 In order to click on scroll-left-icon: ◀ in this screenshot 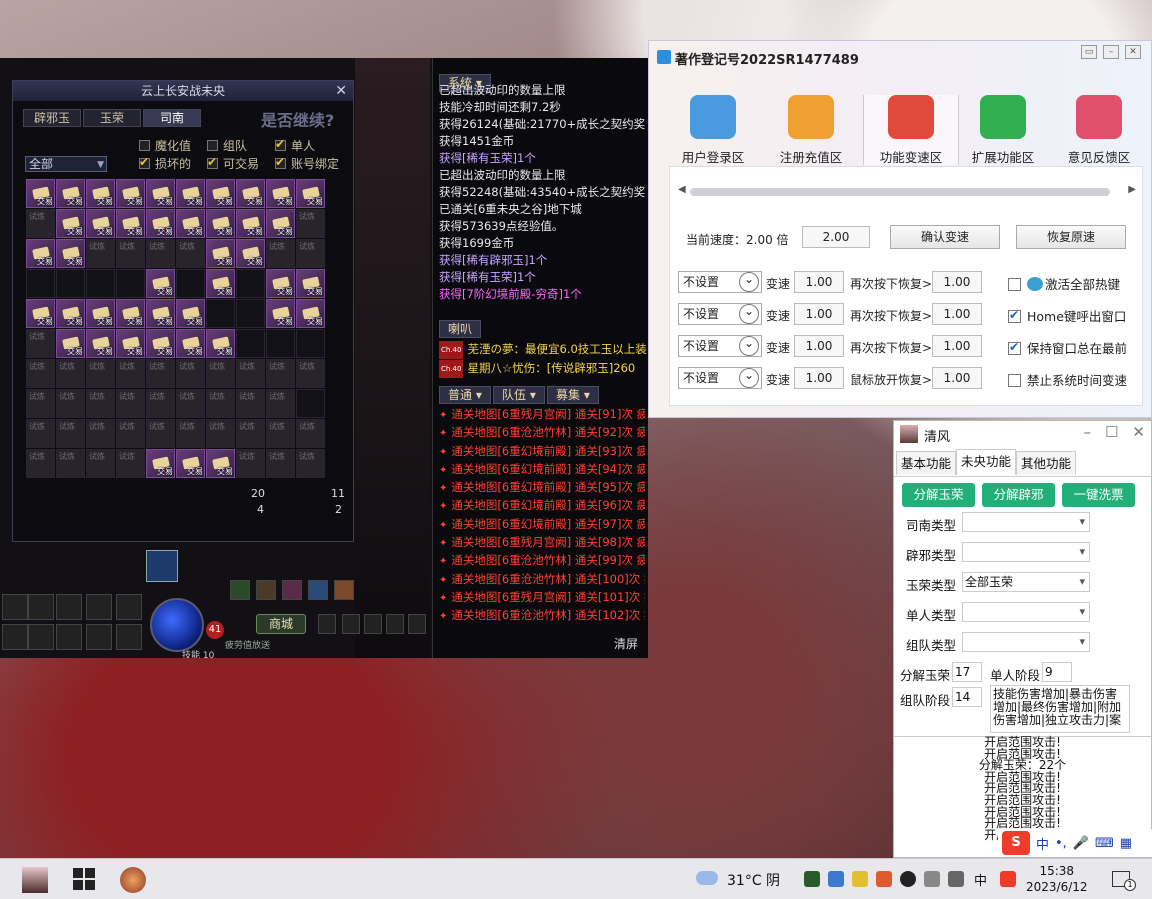, I will do `click(682, 189)`.